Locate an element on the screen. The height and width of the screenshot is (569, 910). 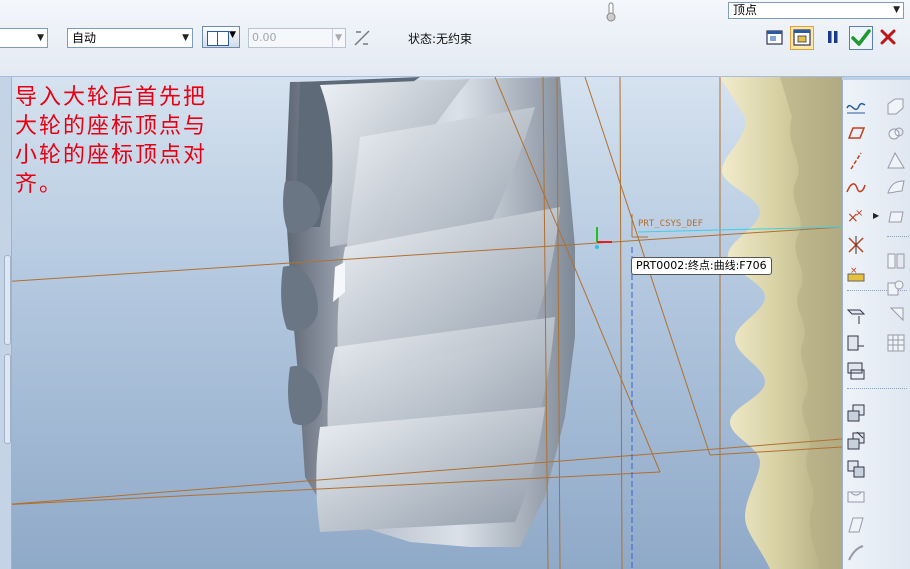
glasses-preview-button is located at coordinates (775, 38).